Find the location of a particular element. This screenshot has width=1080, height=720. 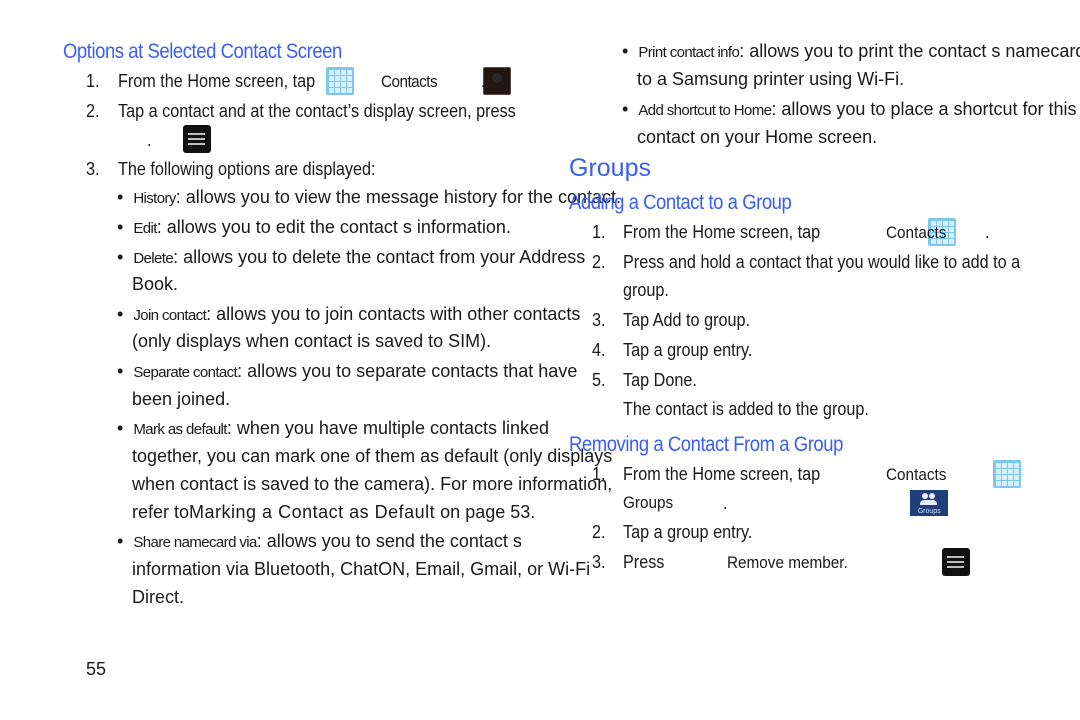

bullet-label: Add shortcut to Home is located at coordinates (705, 110).